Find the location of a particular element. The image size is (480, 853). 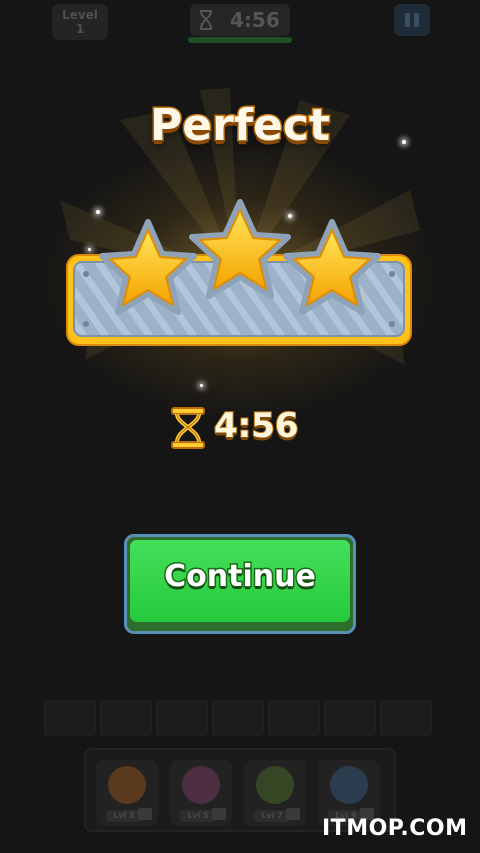

booster-stack: Lvl 5 is located at coordinates (201, 793).